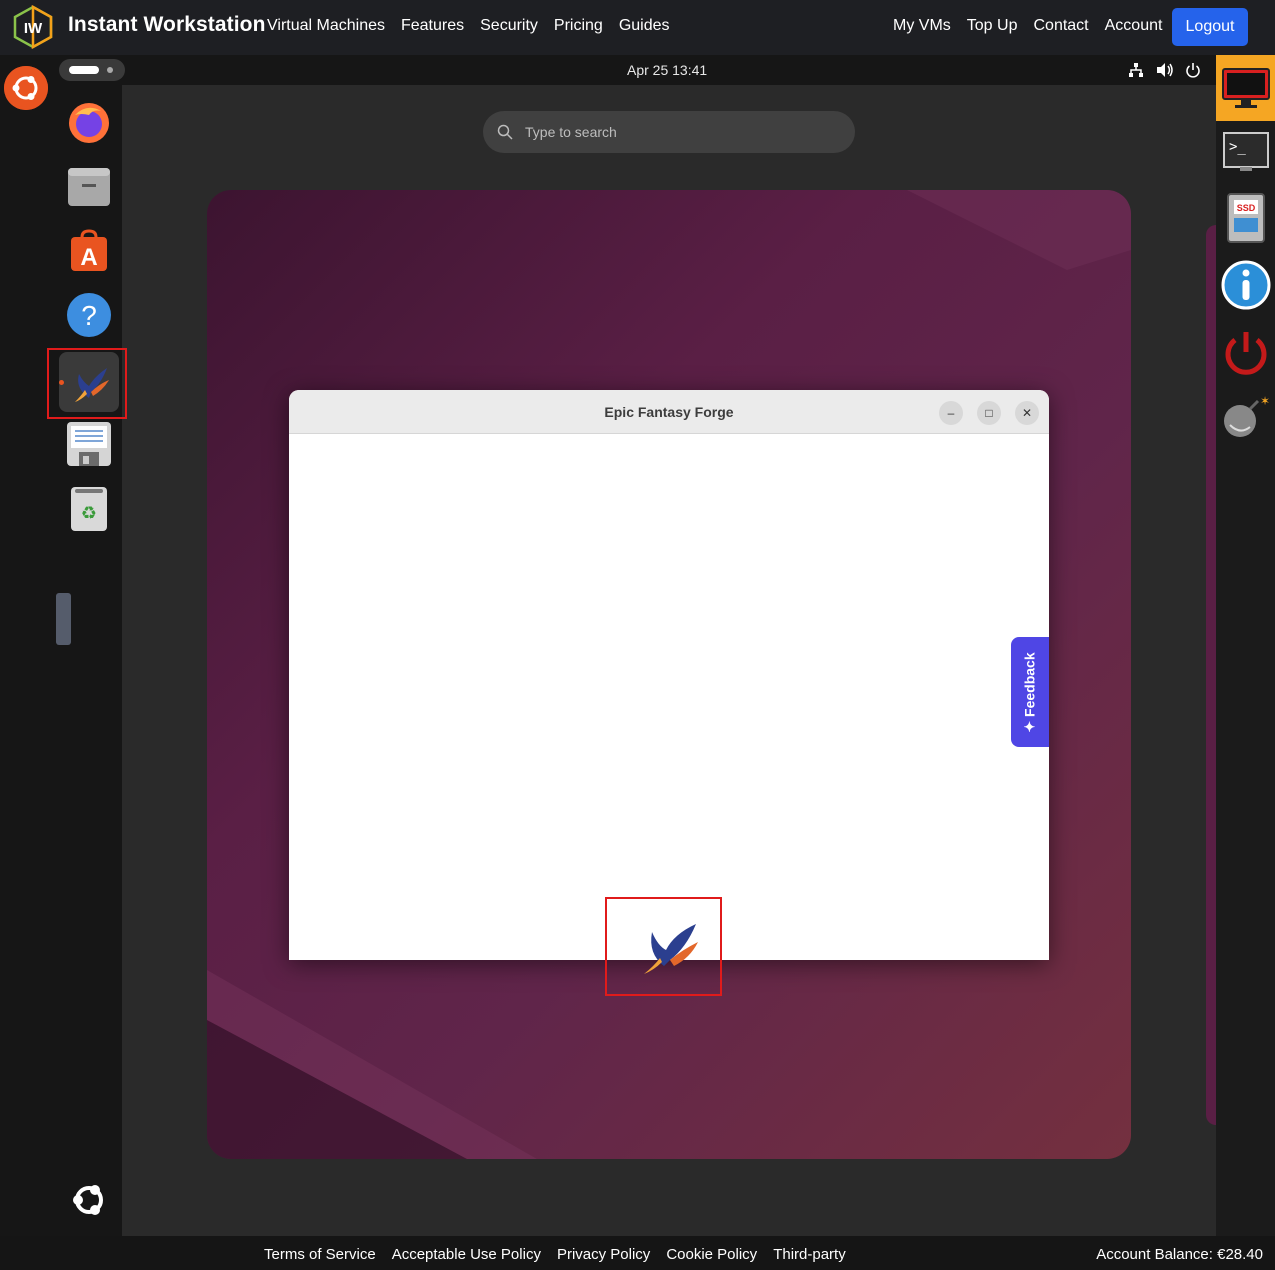 The width and height of the screenshot is (1275, 1270). I want to click on display-monitor-icon, so click(1245, 88).